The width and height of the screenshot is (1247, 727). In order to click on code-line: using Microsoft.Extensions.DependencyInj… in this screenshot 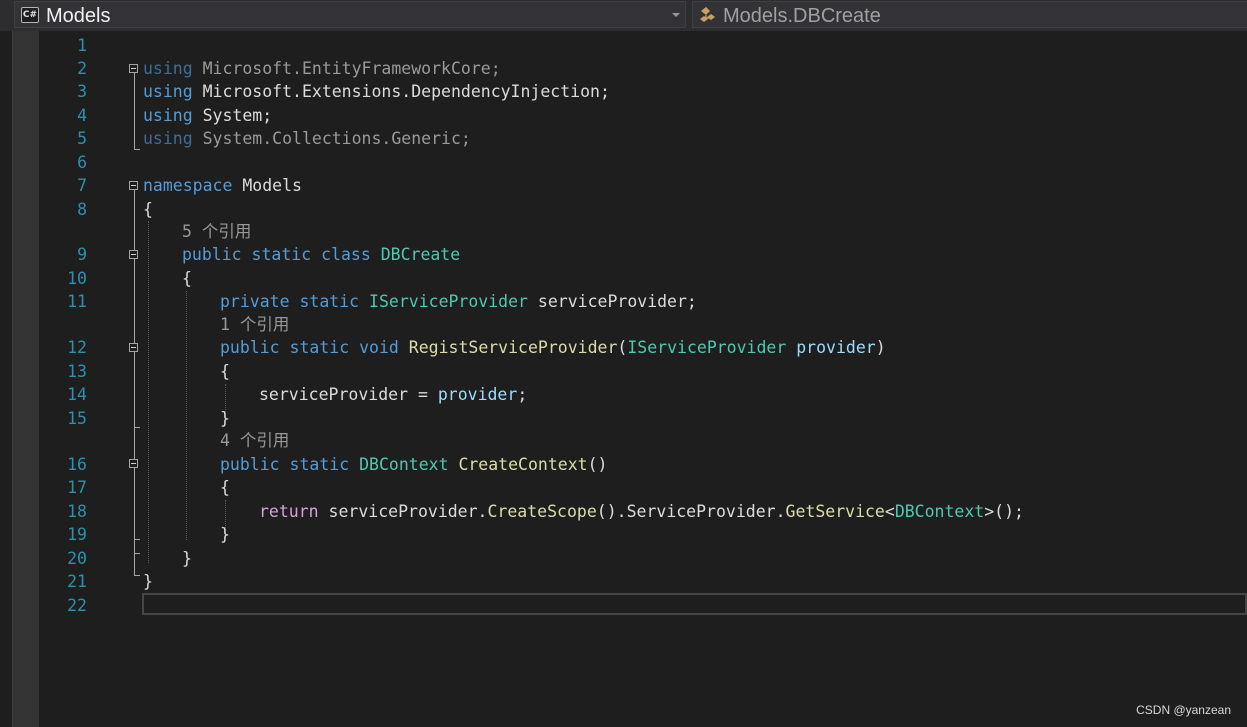, I will do `click(376, 91)`.